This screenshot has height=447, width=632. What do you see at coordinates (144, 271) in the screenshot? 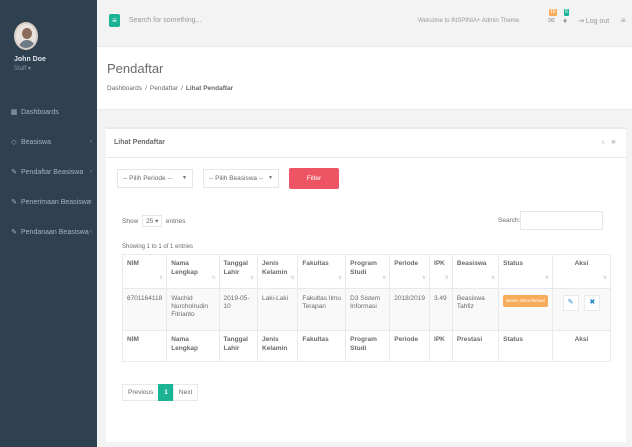
I see `column-header: NIM ⇅` at bounding box center [144, 271].